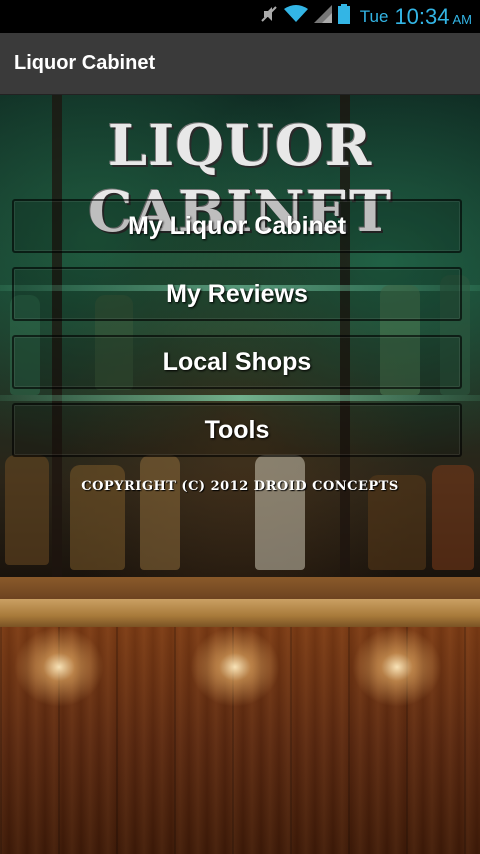  Describe the element at coordinates (237, 362) in the screenshot. I see `local-shops-button: Local Shops` at that location.